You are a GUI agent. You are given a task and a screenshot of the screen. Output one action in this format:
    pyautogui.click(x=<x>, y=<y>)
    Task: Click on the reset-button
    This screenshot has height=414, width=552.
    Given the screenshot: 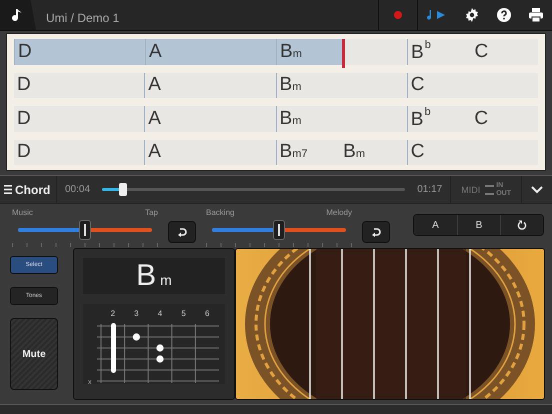 What is the action you would take?
    pyautogui.click(x=521, y=225)
    